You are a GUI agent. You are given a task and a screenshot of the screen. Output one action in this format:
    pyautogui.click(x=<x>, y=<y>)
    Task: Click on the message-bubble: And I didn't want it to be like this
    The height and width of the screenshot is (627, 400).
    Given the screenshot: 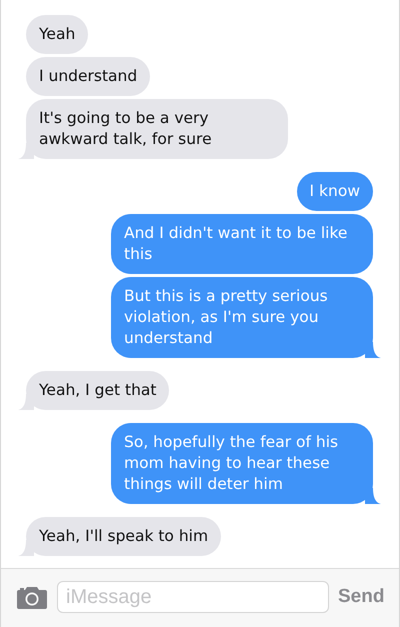 What is the action you would take?
    pyautogui.click(x=242, y=244)
    